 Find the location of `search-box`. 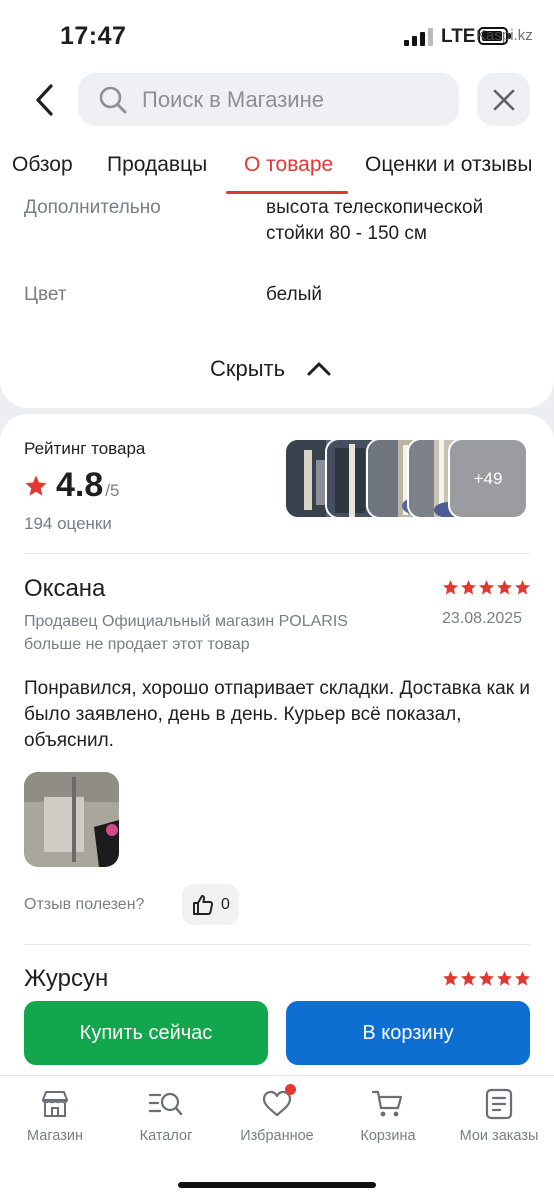

search-box is located at coordinates (268, 99).